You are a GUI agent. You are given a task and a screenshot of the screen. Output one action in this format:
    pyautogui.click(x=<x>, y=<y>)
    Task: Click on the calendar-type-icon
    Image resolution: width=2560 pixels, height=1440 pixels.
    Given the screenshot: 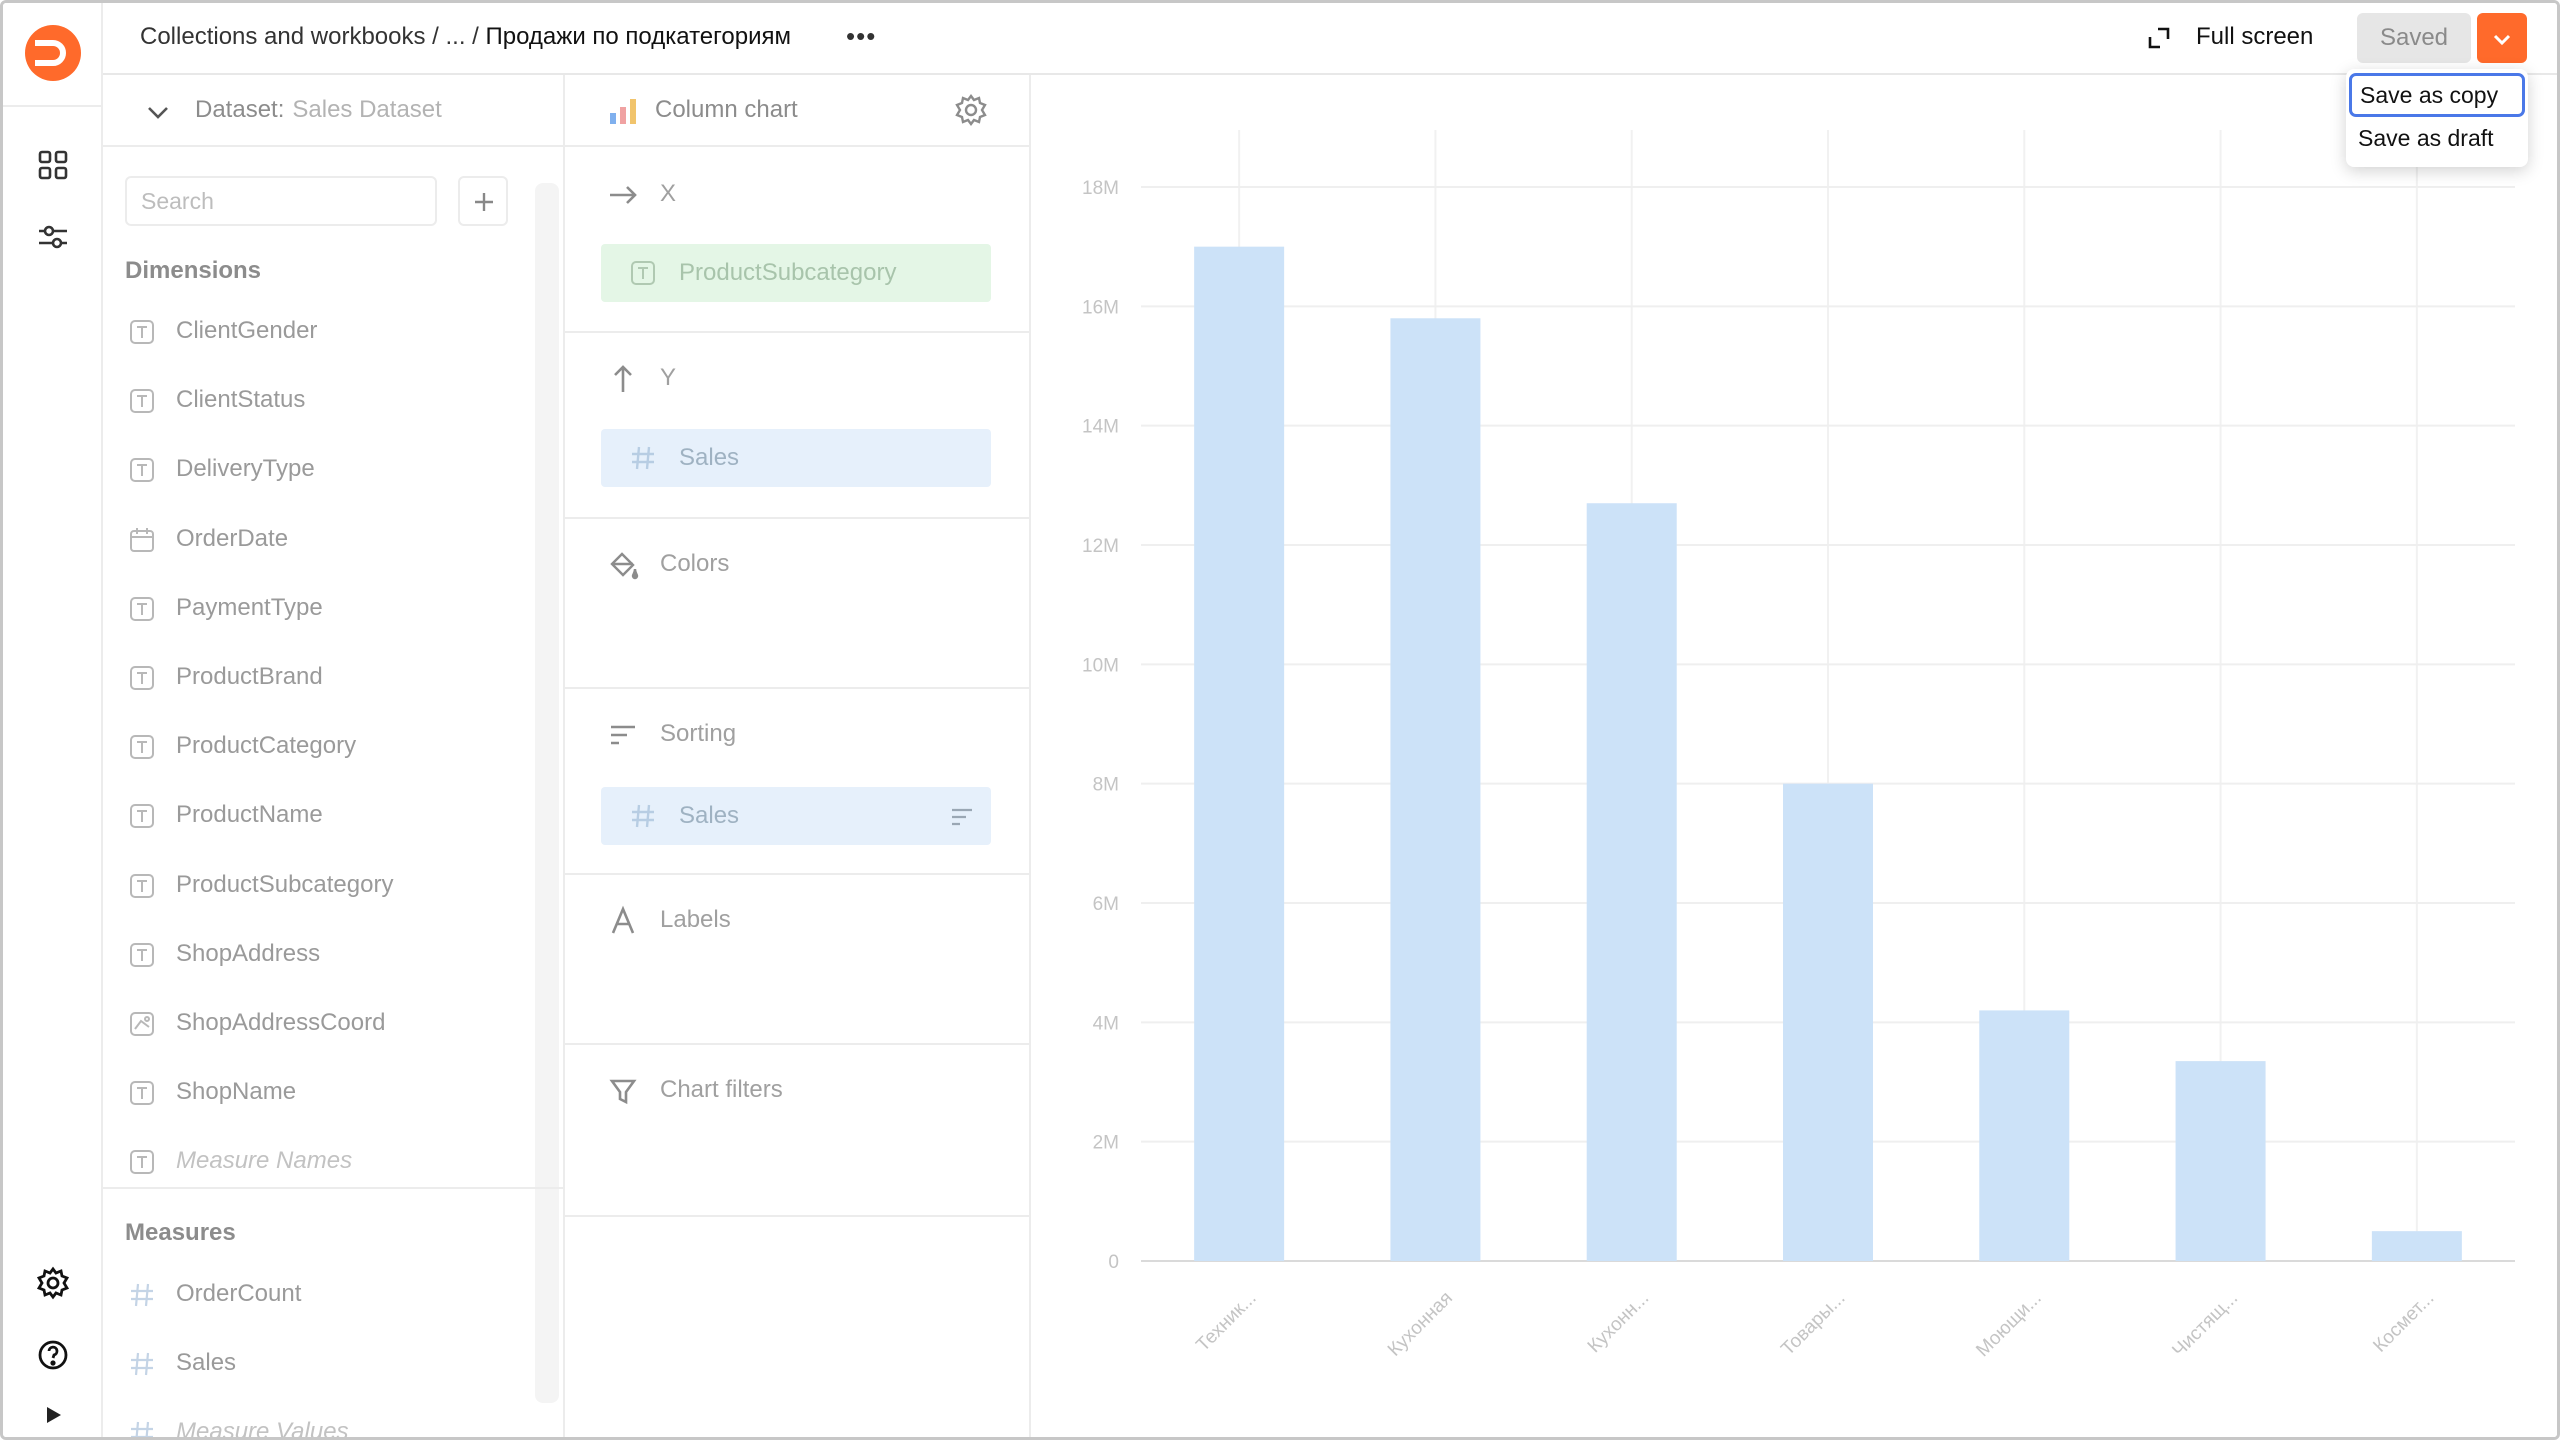 What is the action you would take?
    pyautogui.click(x=142, y=540)
    